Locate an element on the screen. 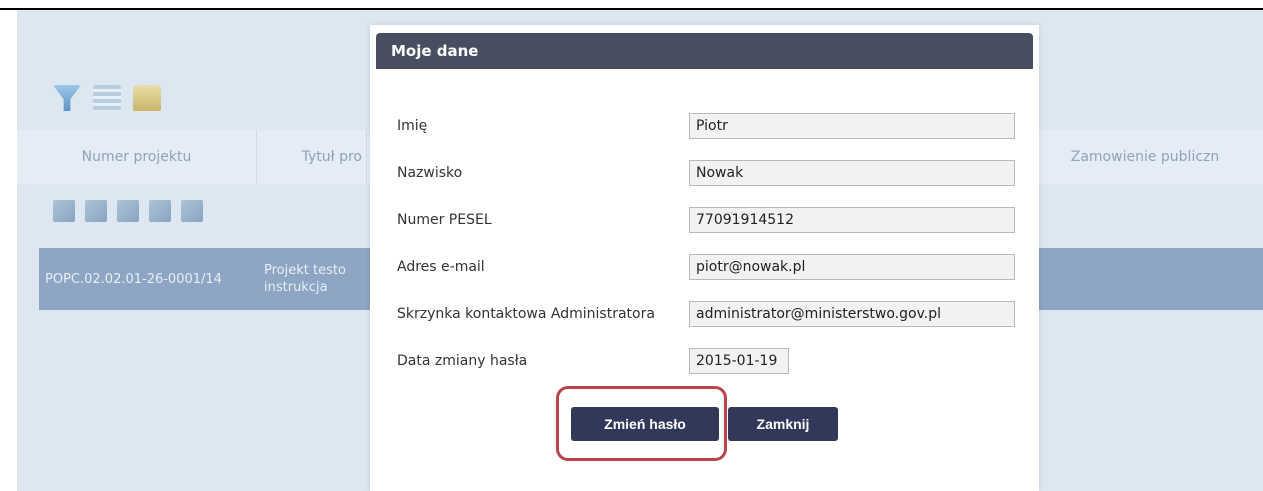 This screenshot has height=491, width=1263. field-label: Numer PESEL is located at coordinates (444, 220).